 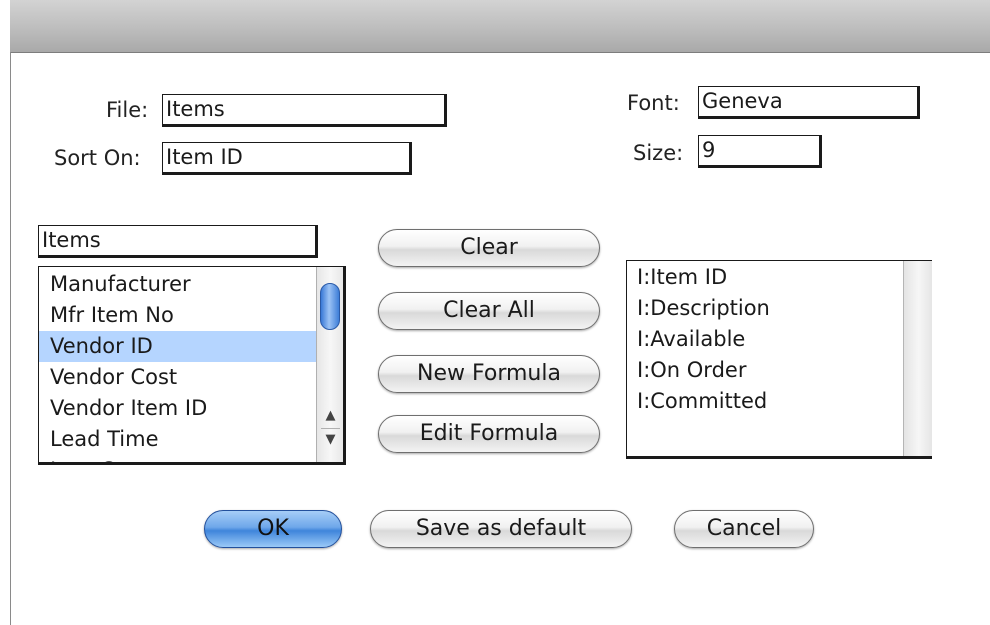 What do you see at coordinates (177, 439) in the screenshot?
I see `list-item: Lead Time` at bounding box center [177, 439].